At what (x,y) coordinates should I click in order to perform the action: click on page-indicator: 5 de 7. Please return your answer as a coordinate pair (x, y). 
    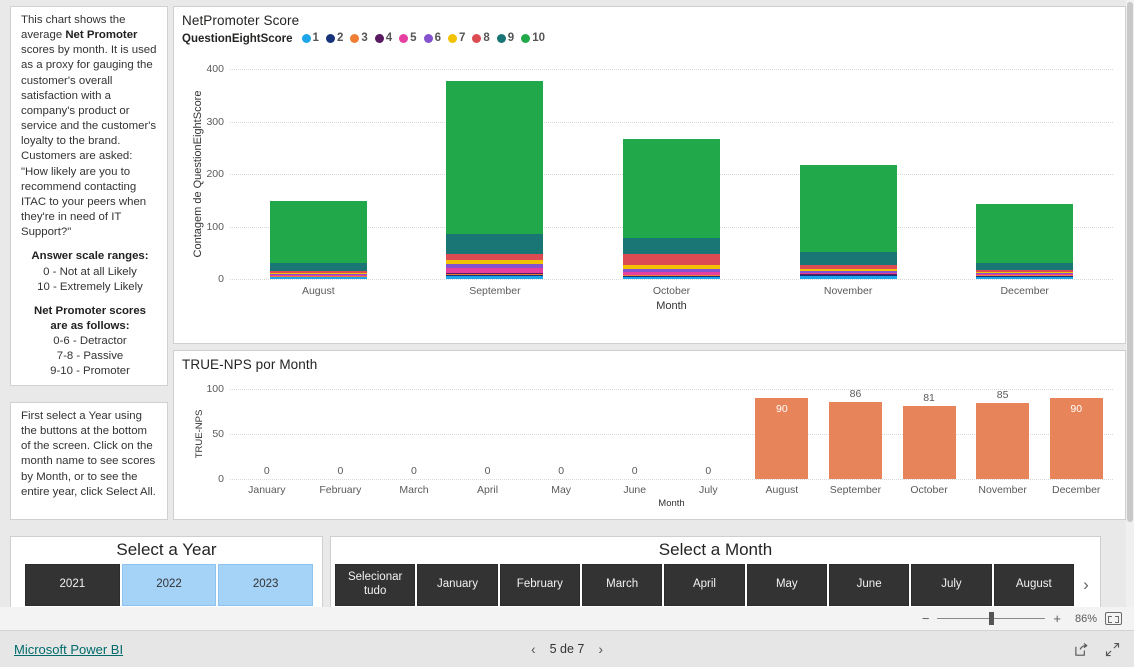
    Looking at the image, I should click on (567, 649).